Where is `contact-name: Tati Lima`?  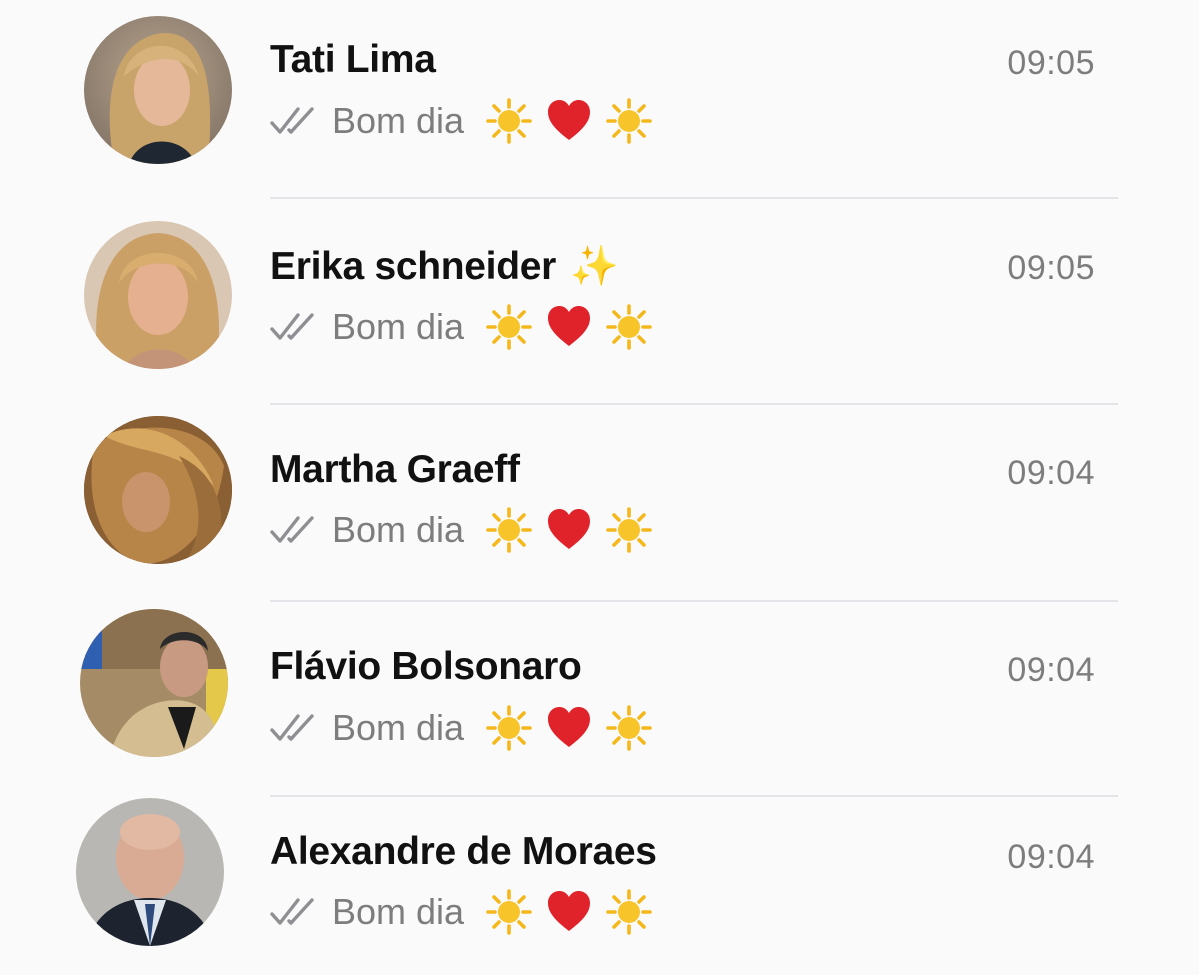
contact-name: Tati Lima is located at coordinates (353, 59).